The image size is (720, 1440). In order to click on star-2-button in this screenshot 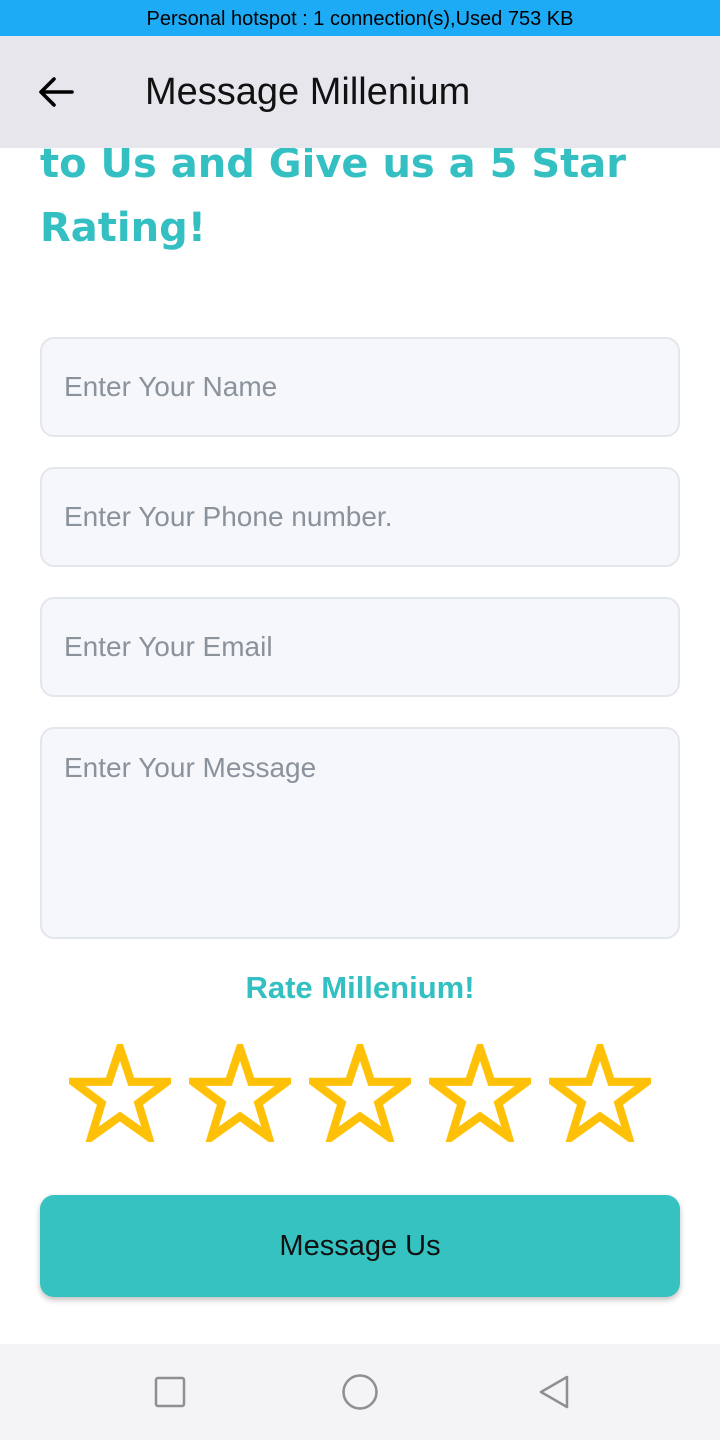, I will do `click(240, 1093)`.